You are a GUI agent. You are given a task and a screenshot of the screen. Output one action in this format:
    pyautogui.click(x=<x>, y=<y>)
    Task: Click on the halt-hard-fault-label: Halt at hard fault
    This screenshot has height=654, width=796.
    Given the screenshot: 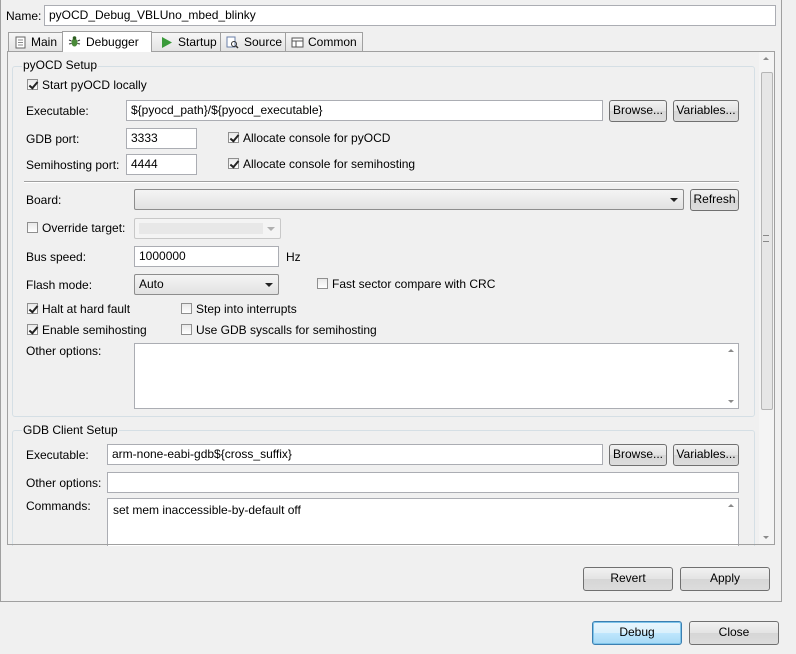 What is the action you would take?
    pyautogui.click(x=86, y=309)
    